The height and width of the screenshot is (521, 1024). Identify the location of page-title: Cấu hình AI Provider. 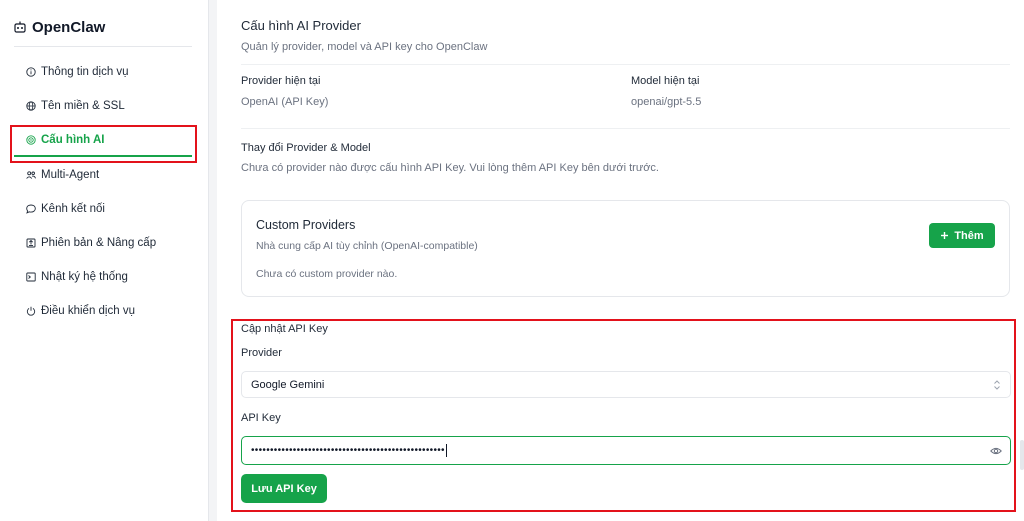
(301, 25).